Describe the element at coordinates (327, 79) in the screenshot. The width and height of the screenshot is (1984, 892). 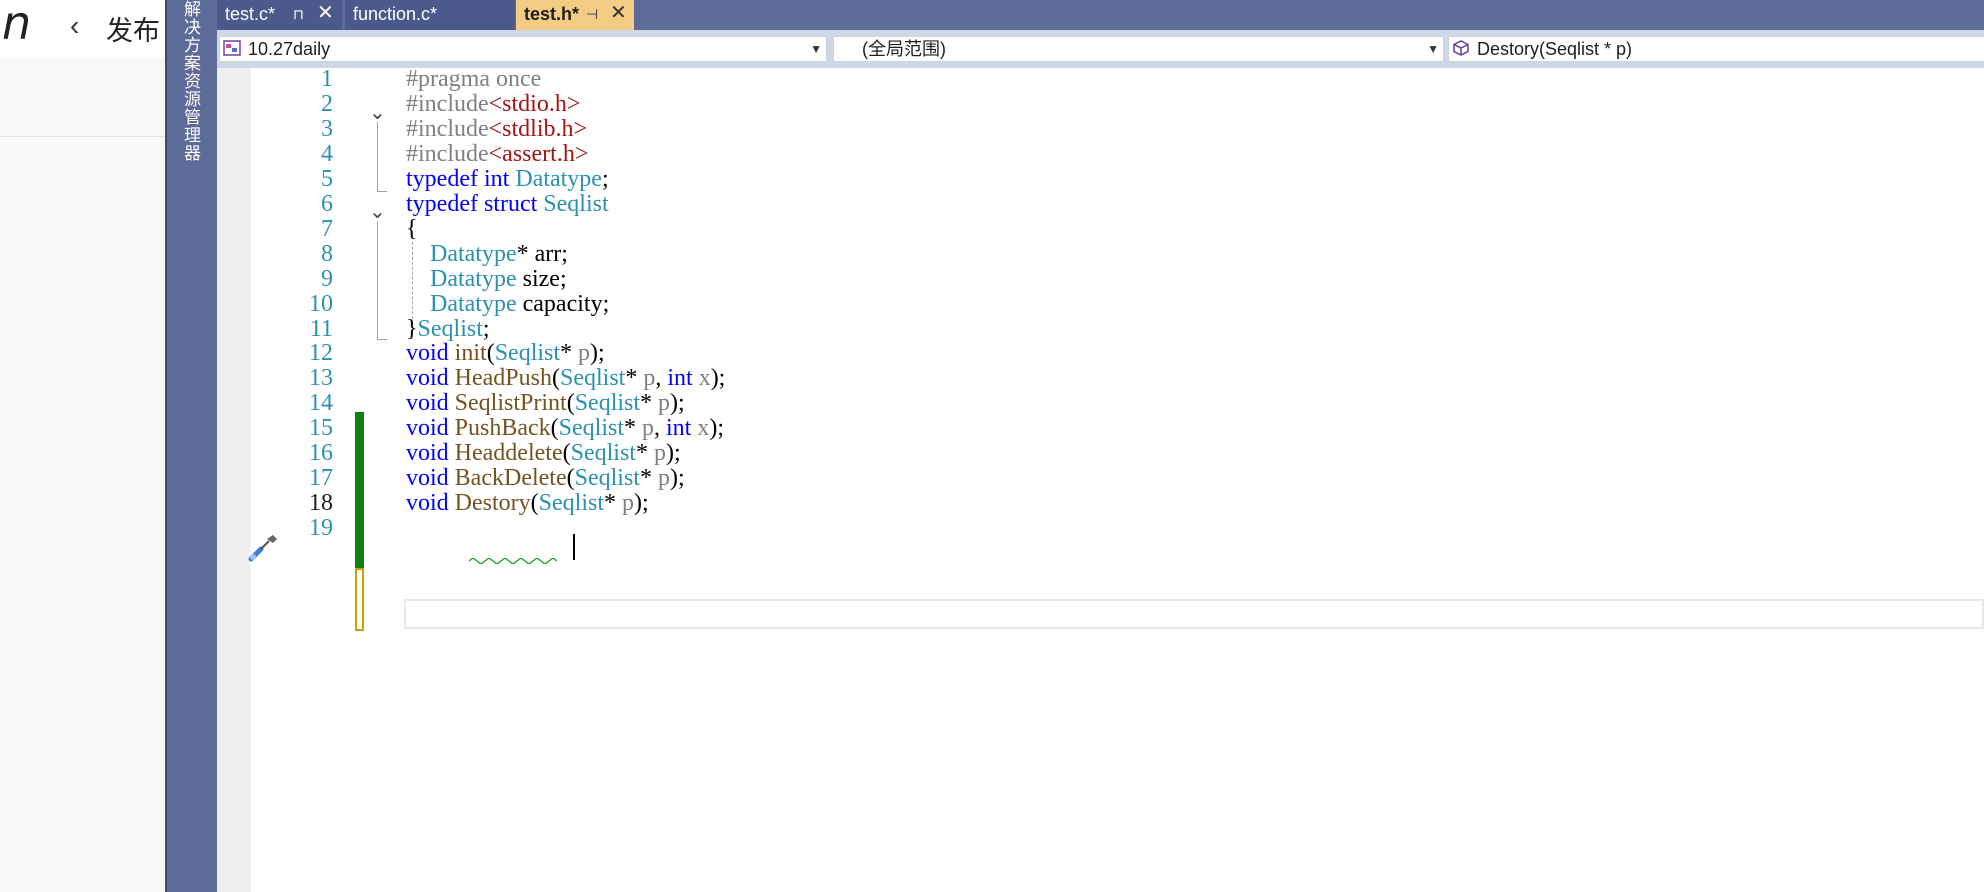
I see `line-number: 1` at that location.